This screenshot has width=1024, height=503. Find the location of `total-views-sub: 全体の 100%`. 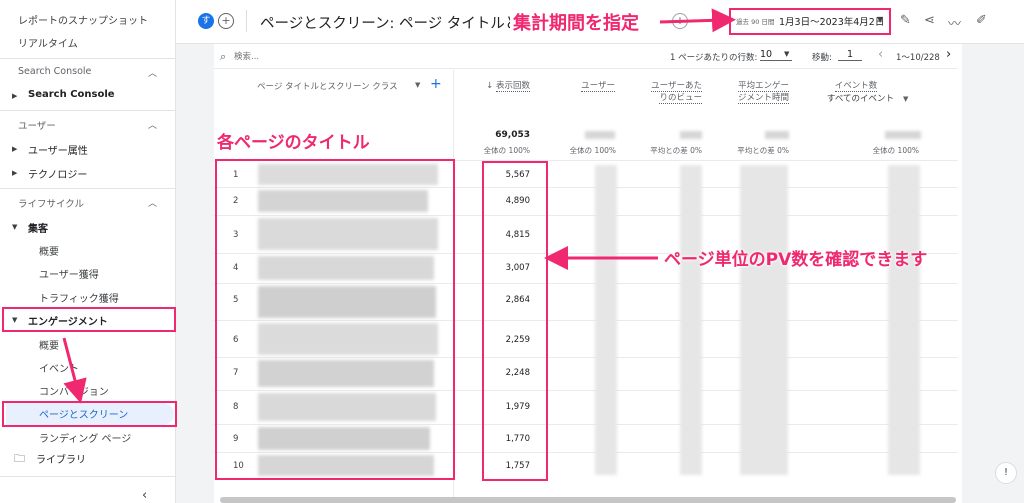

total-views-sub: 全体の 100% is located at coordinates (506, 150).